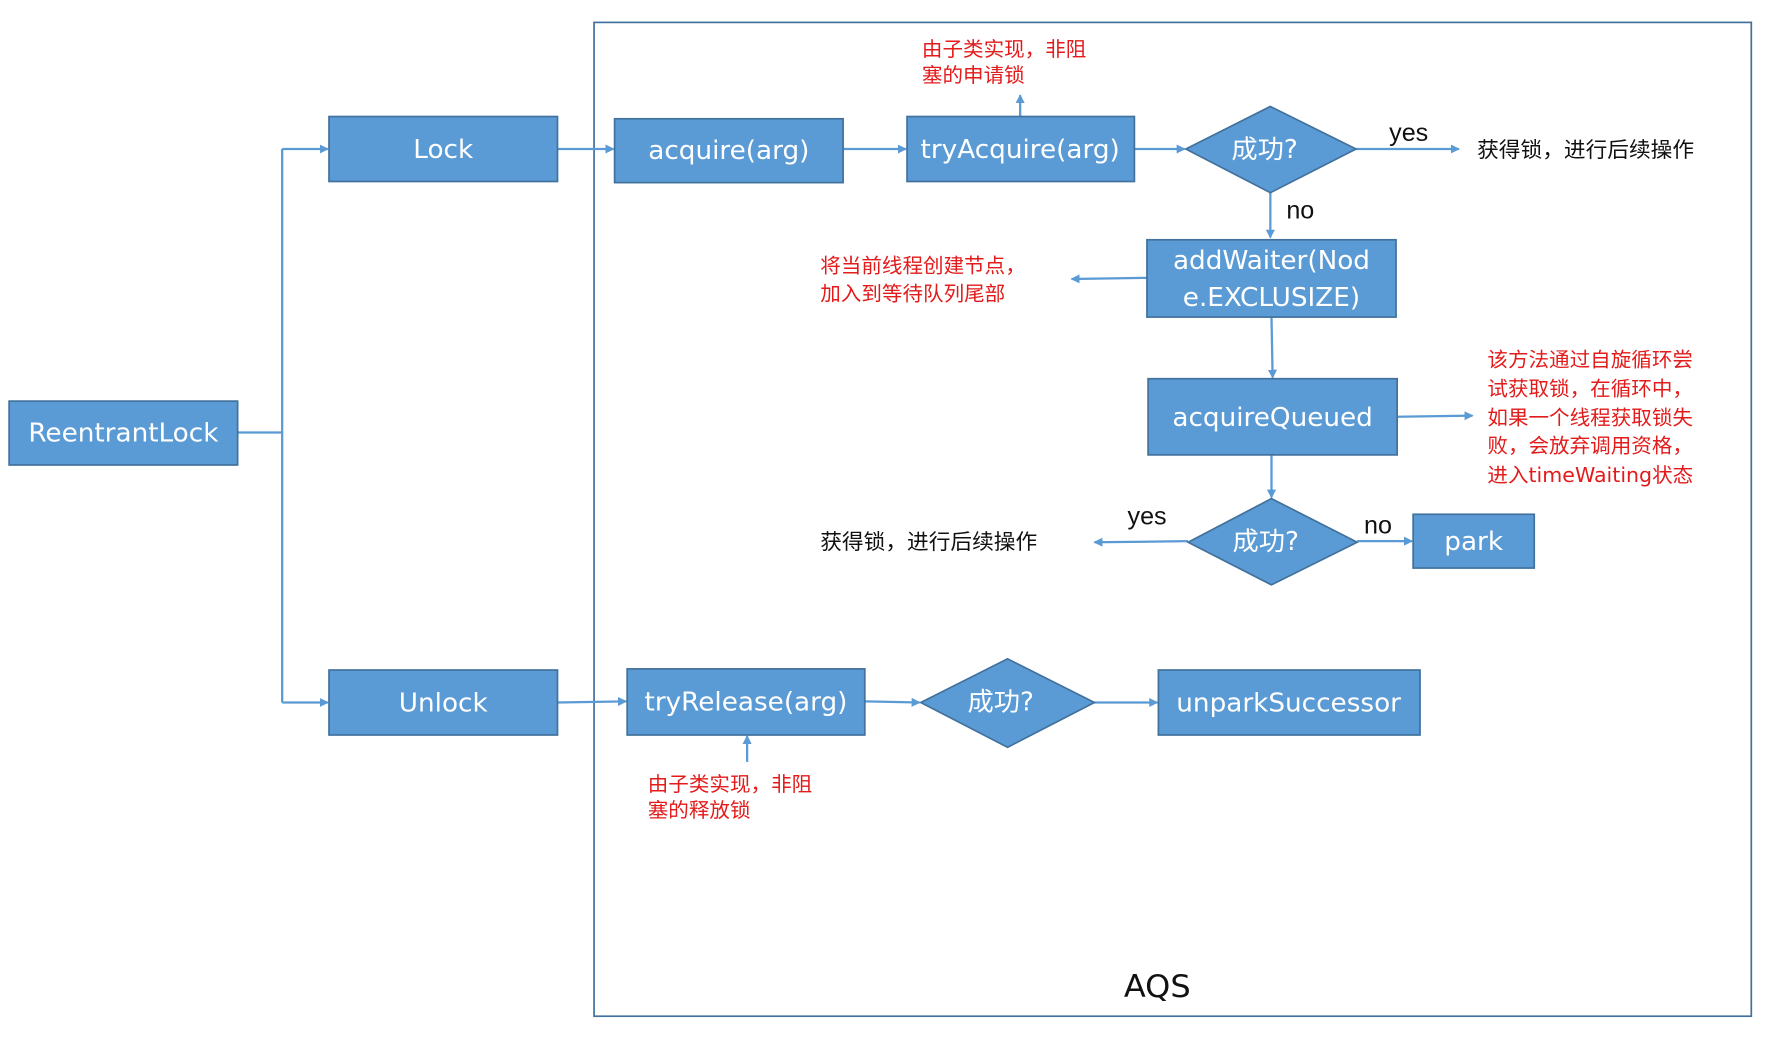 This screenshot has height=1042, width=1765. I want to click on node-label: addWaiter(Nod, so click(1271, 261).